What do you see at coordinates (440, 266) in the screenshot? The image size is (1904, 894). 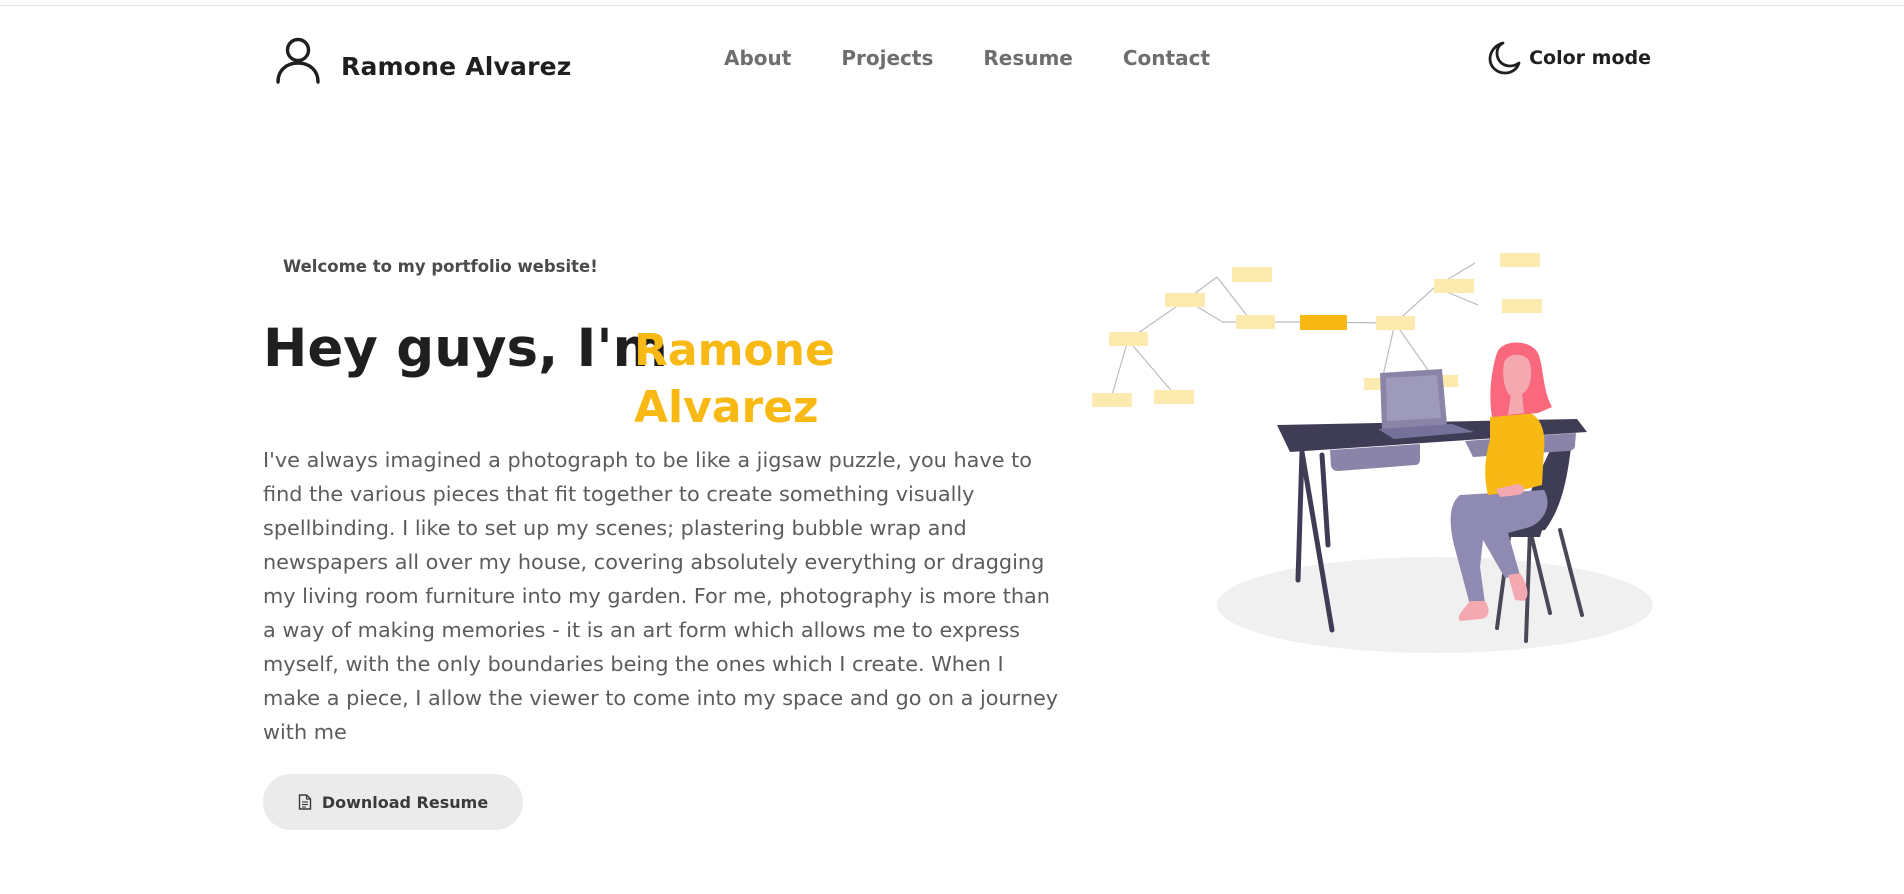 I see `welcome-text: Welcome to my portfolio website!` at bounding box center [440, 266].